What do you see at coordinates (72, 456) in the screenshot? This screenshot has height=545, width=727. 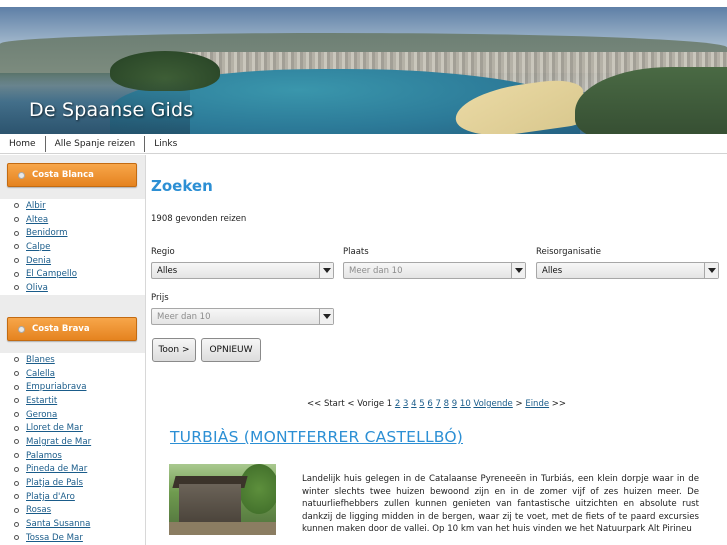 I see `list-item: Palamos` at bounding box center [72, 456].